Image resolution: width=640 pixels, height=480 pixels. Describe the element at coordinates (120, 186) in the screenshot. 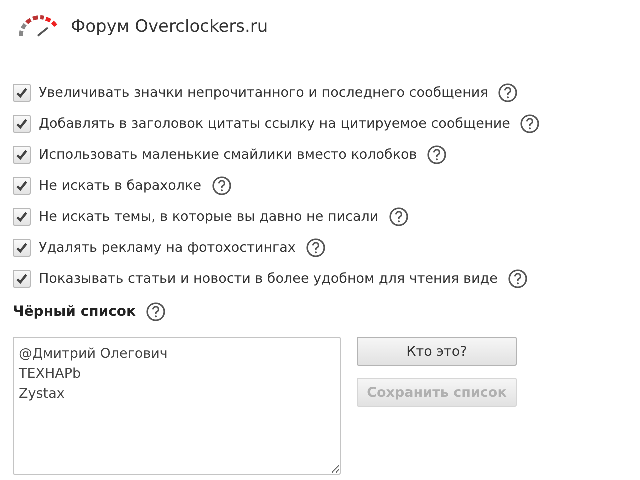

I see `option-label: Не искать в барахолке` at that location.